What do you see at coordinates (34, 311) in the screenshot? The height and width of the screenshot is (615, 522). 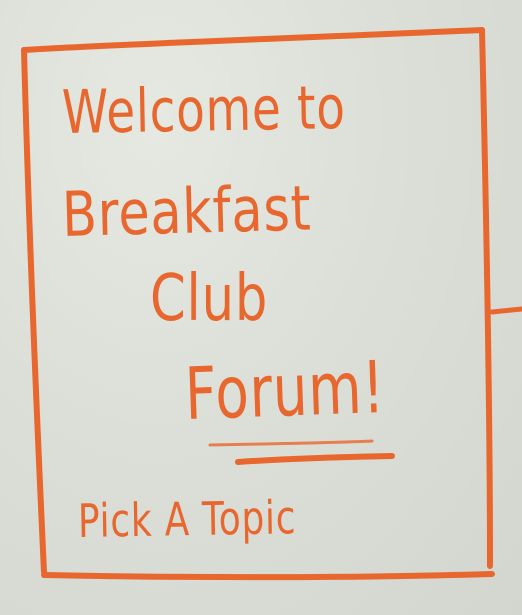 I see `frame-left-border` at bounding box center [34, 311].